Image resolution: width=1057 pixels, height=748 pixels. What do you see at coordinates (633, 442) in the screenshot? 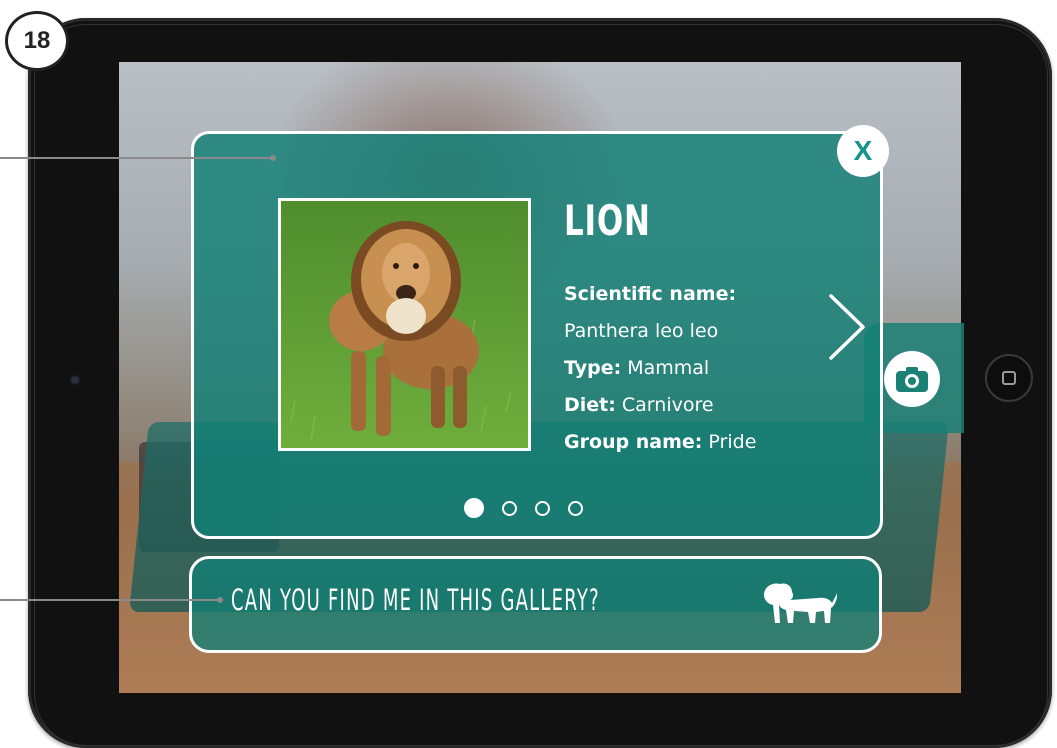
I see `fact-label: Group name:` at bounding box center [633, 442].